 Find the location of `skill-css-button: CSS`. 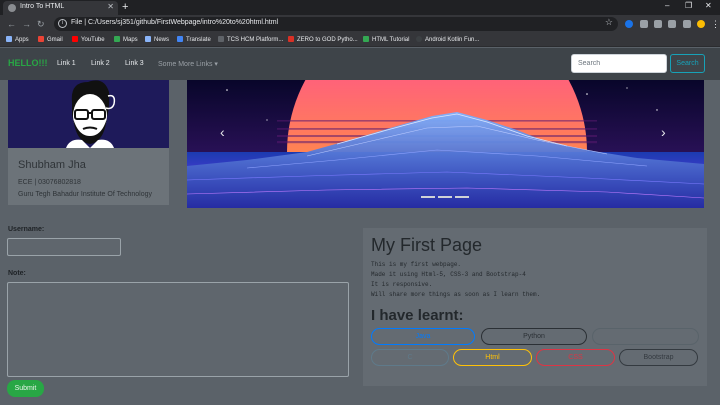

skill-css-button: CSS is located at coordinates (575, 357).